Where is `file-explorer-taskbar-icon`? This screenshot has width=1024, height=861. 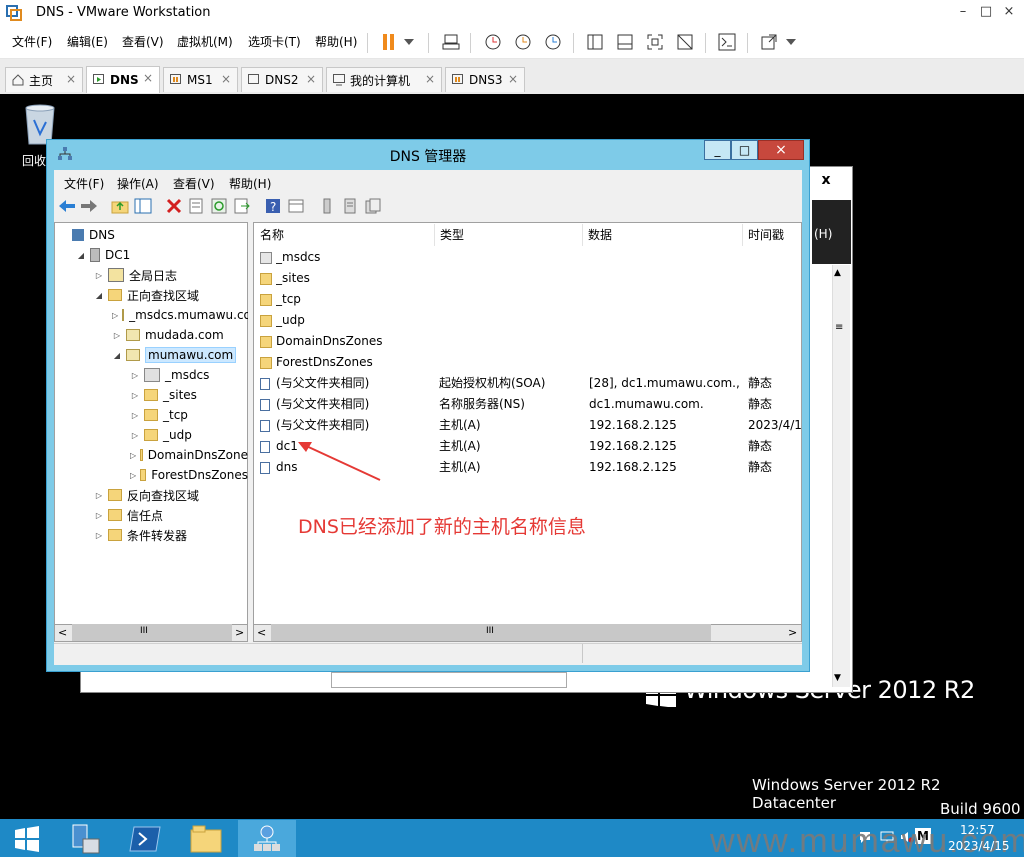
file-explorer-taskbar-icon is located at coordinates (206, 838).